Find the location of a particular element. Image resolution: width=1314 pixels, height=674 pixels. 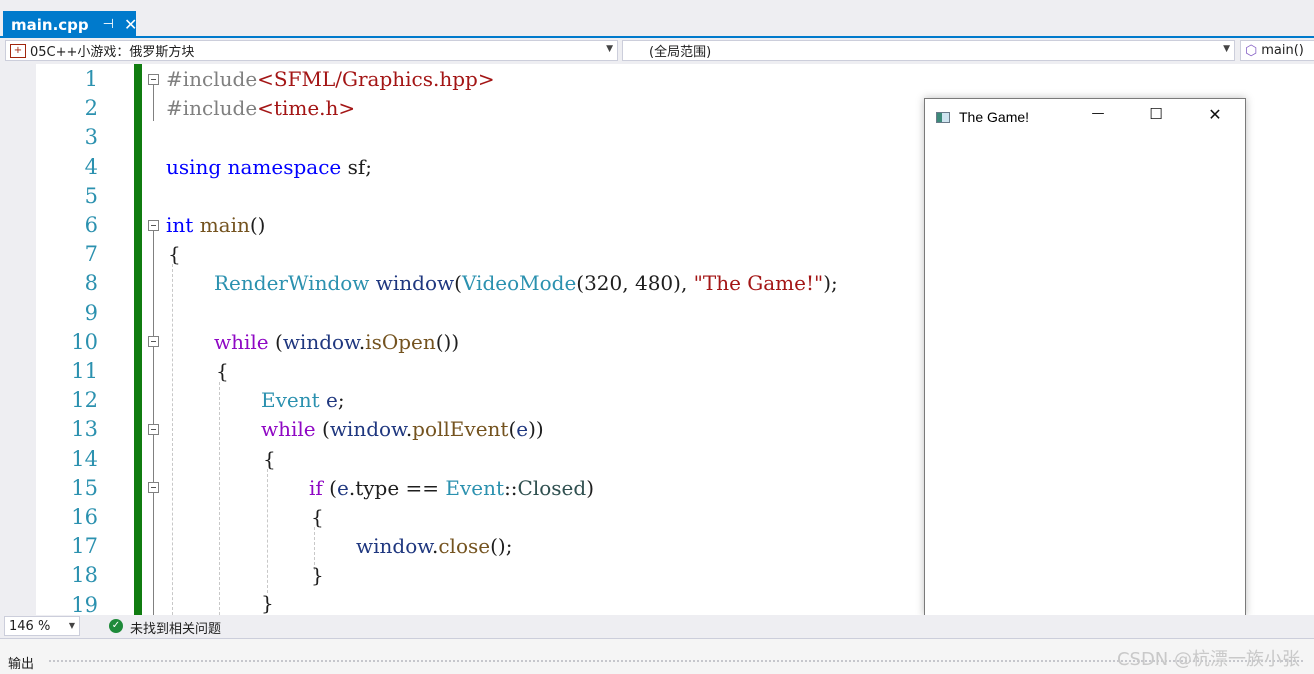

line-number: 4 is located at coordinates (91, 167).